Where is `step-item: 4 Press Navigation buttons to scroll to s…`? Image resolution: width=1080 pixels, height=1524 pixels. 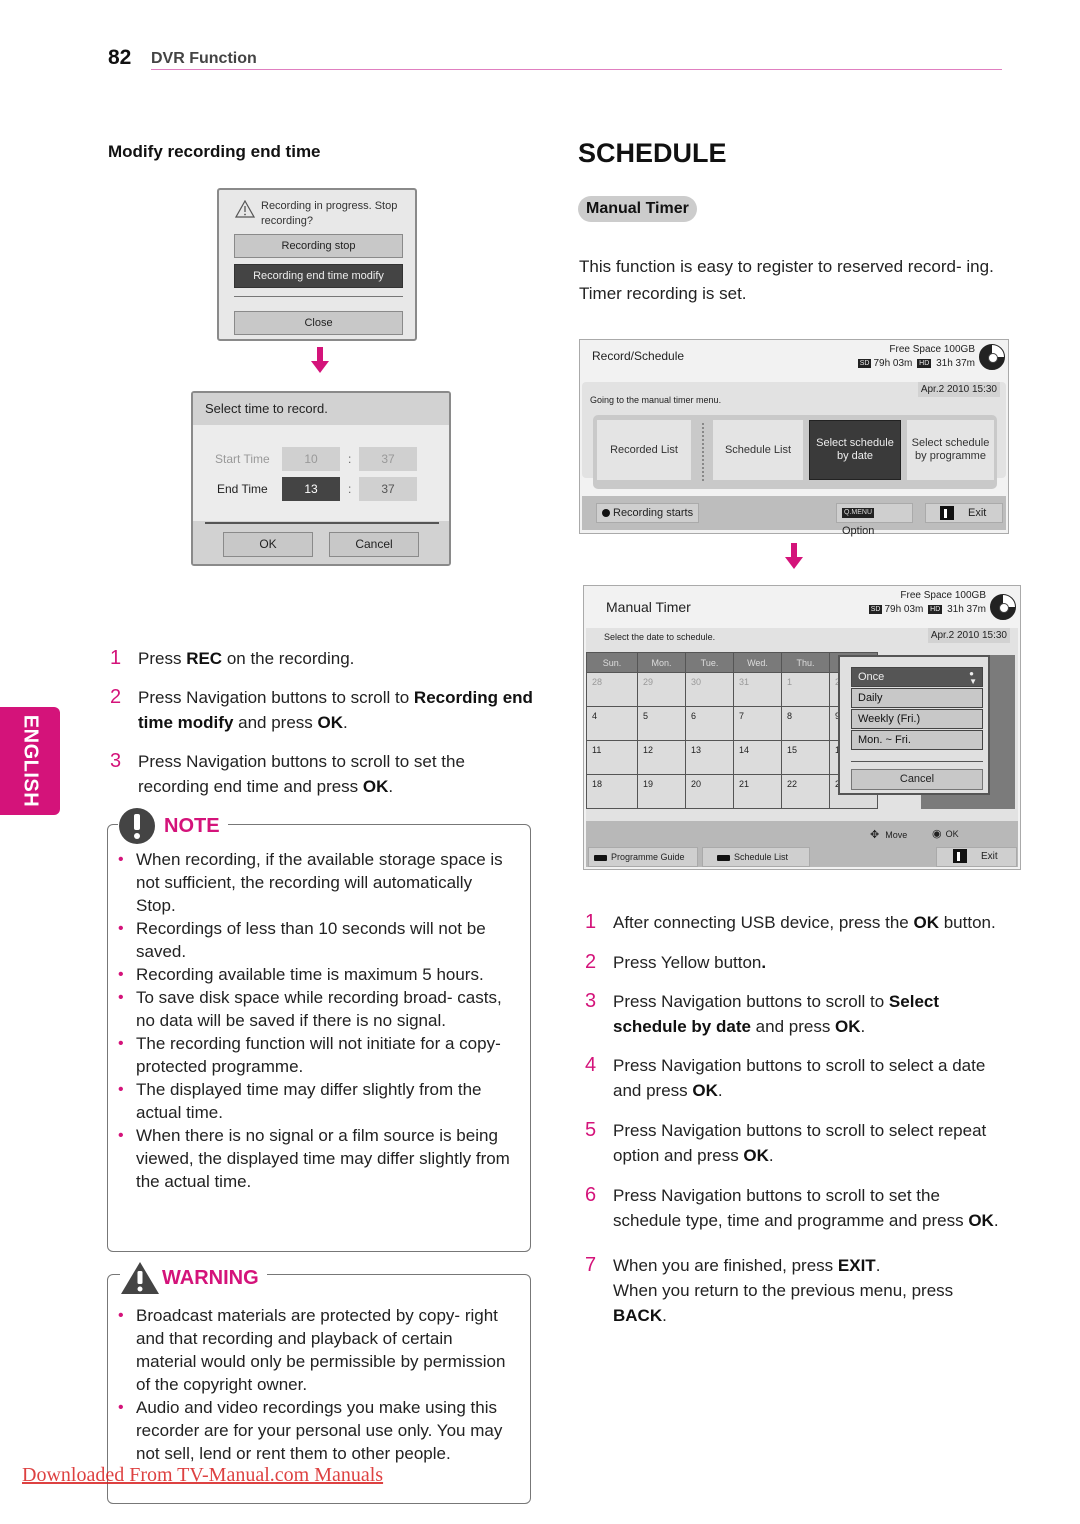
step-item: 4 Press Navigation buttons to scroll to s… is located at coordinates (797, 1078).